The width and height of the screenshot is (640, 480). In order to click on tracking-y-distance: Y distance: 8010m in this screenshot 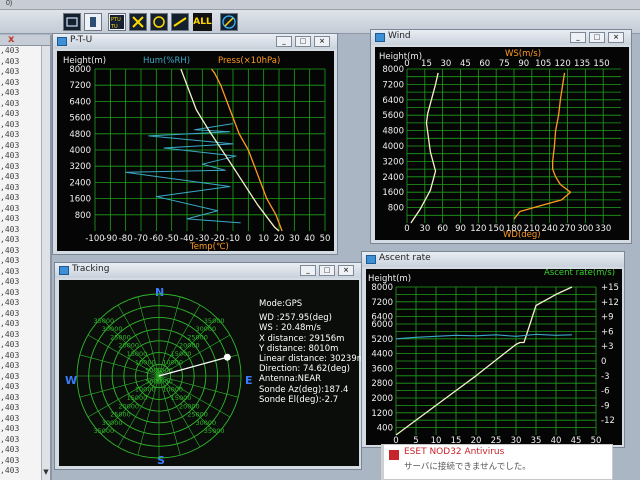, I will do `click(299, 348)`.